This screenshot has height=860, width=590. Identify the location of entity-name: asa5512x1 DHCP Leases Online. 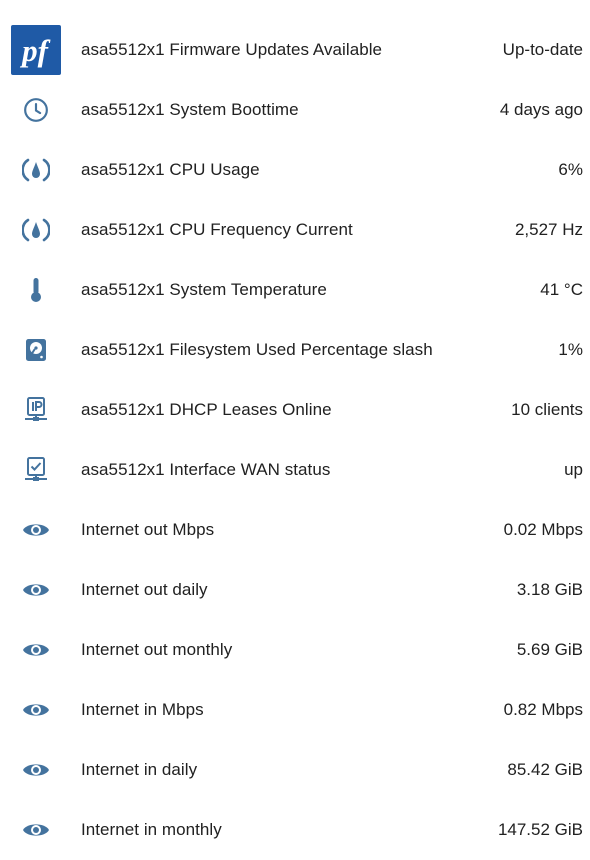
(206, 409).